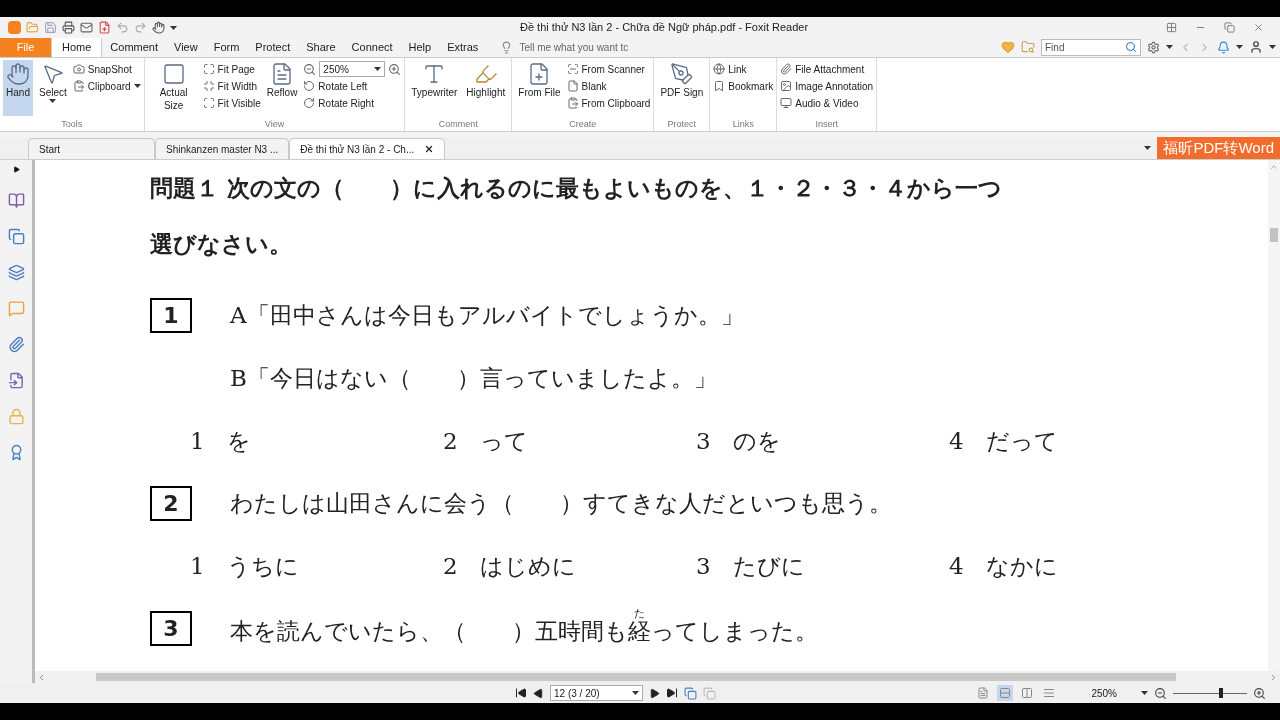 This screenshot has width=1280, height=720. Describe the element at coordinates (16, 308) in the screenshot. I see `comment-icon` at that location.